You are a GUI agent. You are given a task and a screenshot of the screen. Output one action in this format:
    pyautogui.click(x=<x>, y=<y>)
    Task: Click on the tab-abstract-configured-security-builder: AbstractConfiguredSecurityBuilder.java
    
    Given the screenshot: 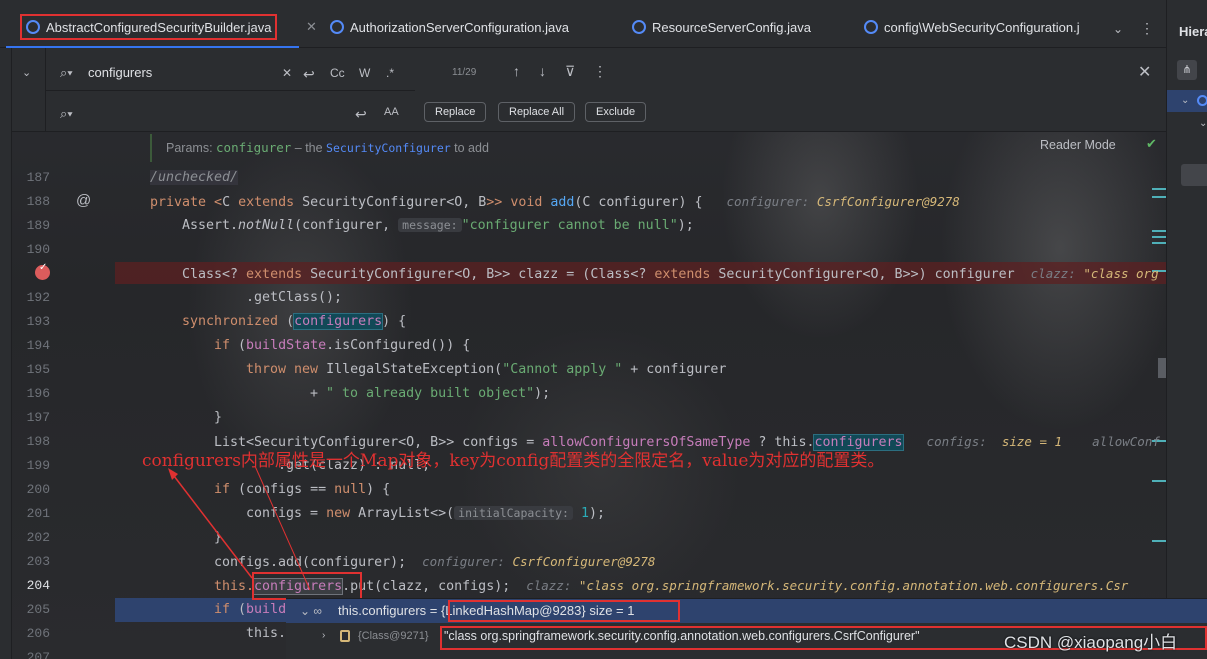 What is the action you would take?
    pyautogui.click(x=152, y=31)
    